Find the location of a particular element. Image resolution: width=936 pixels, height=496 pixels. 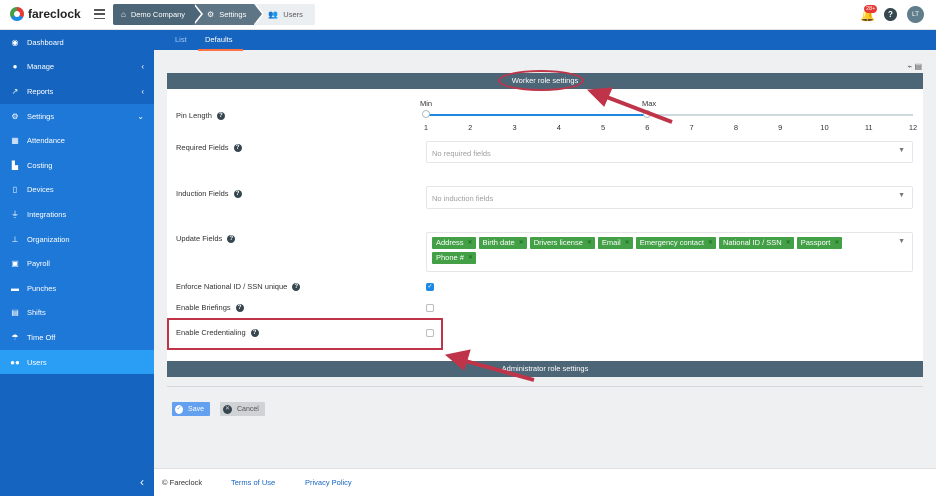

home-icon: ⌂ is located at coordinates (123, 14).